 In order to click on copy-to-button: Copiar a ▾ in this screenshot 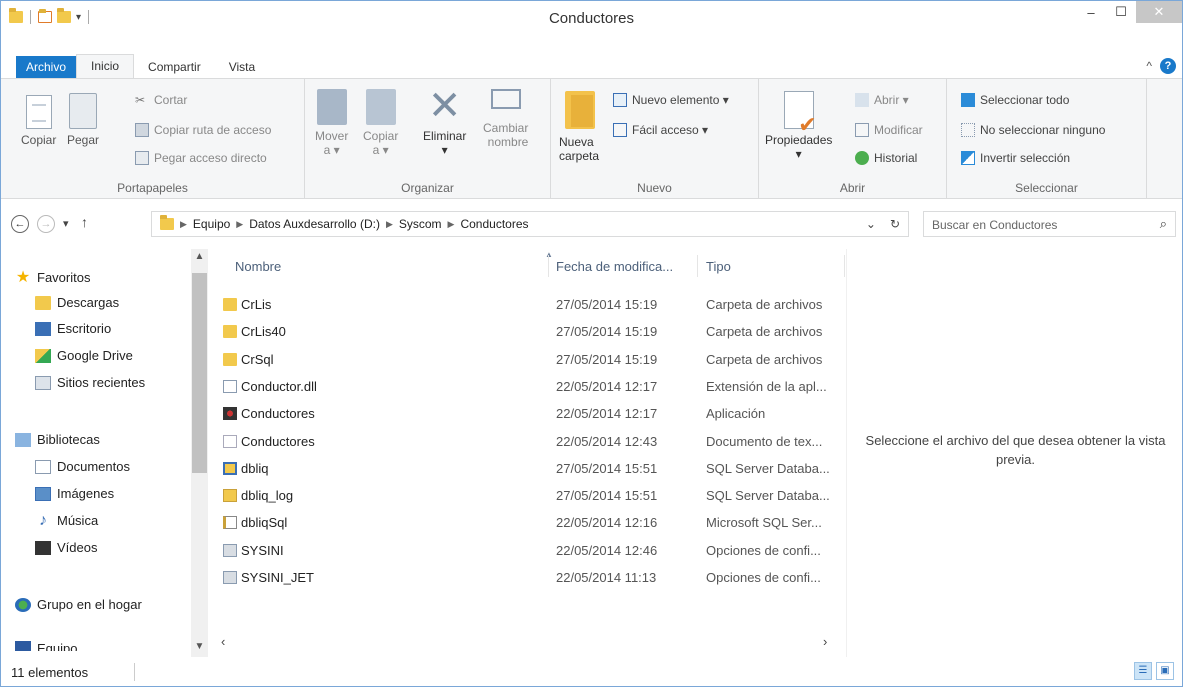, I will do `click(380, 123)`.